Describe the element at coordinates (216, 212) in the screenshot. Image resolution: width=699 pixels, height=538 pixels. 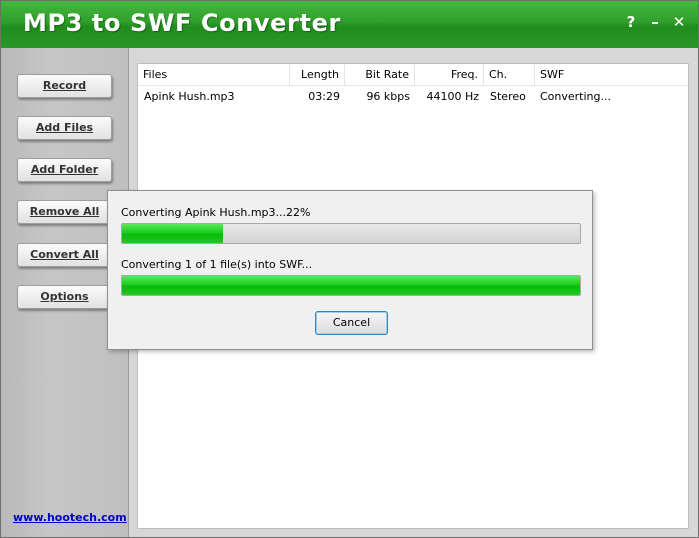
I see `file-progress-label: Converting Apink Hush.mp3...22%` at that location.